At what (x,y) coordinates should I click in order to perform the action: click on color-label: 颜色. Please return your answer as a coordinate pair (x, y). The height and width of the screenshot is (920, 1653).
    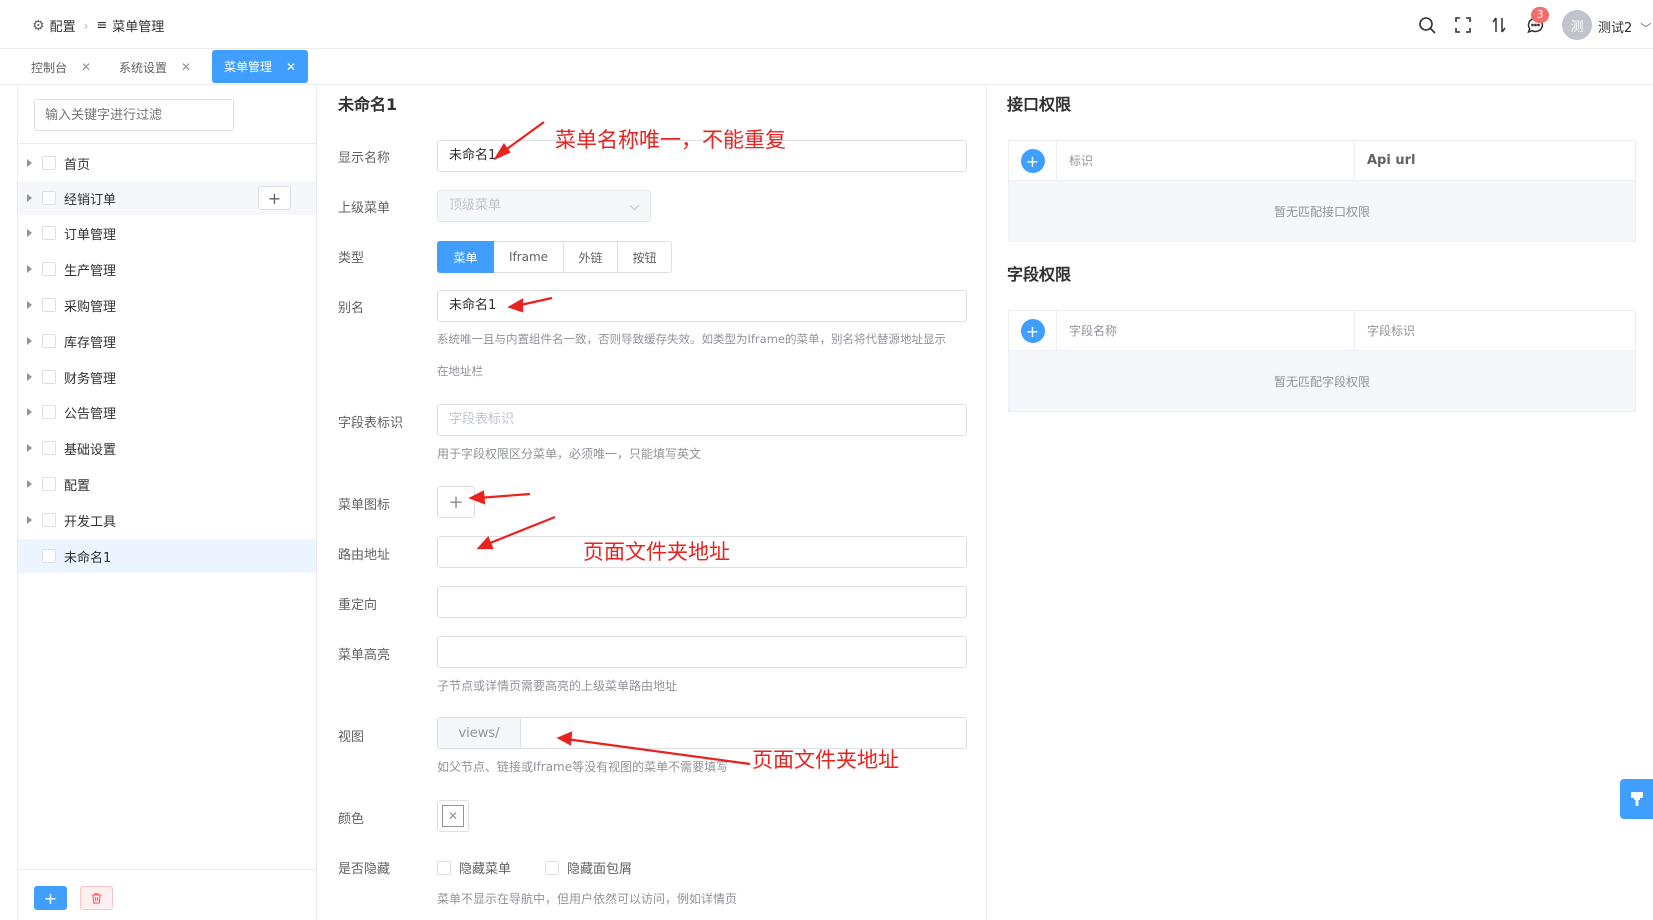
    Looking at the image, I should click on (351, 819).